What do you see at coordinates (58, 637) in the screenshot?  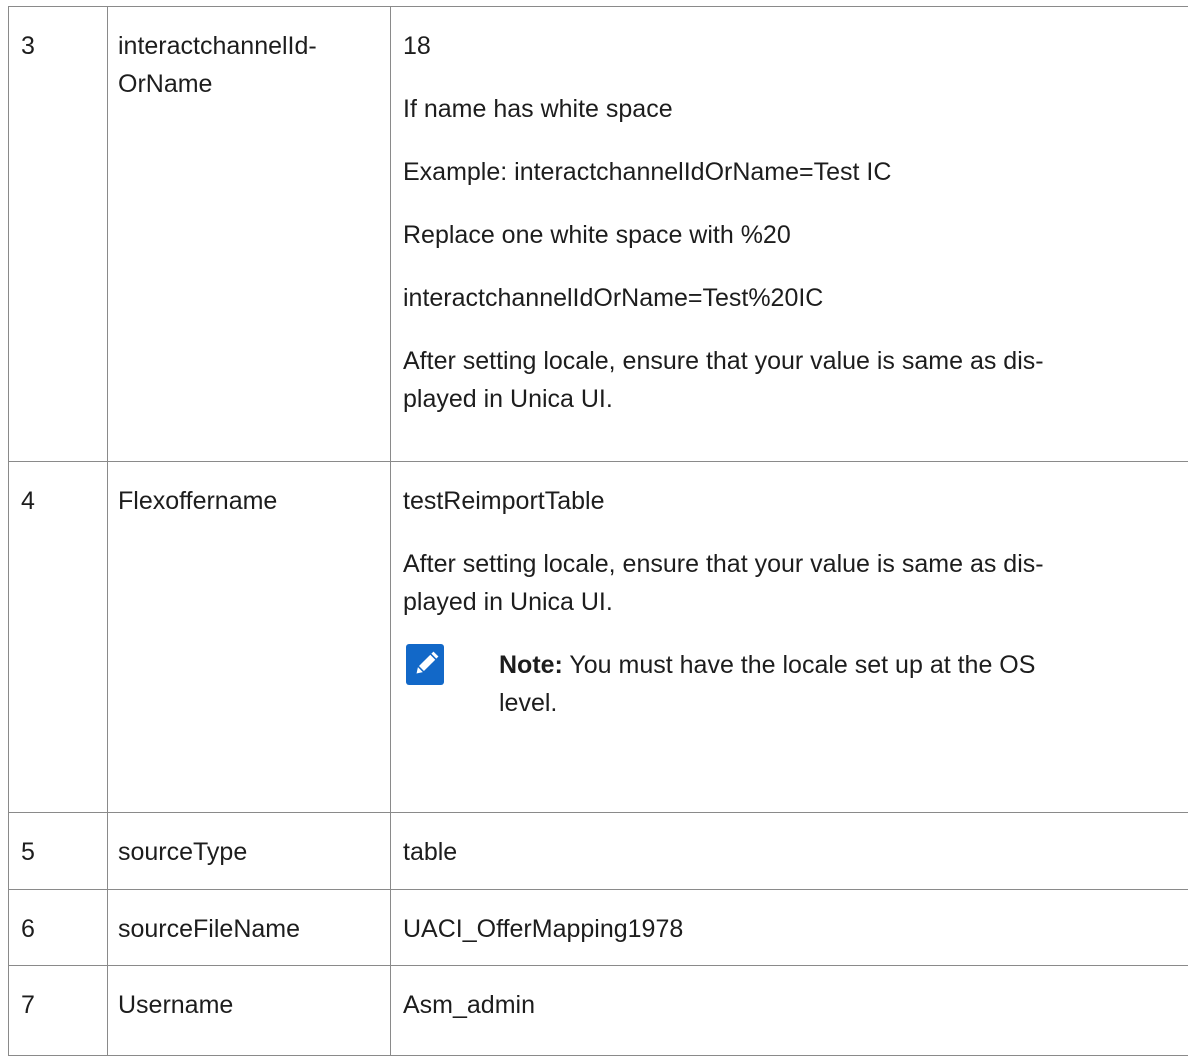 I see `row-number-cell: 4` at bounding box center [58, 637].